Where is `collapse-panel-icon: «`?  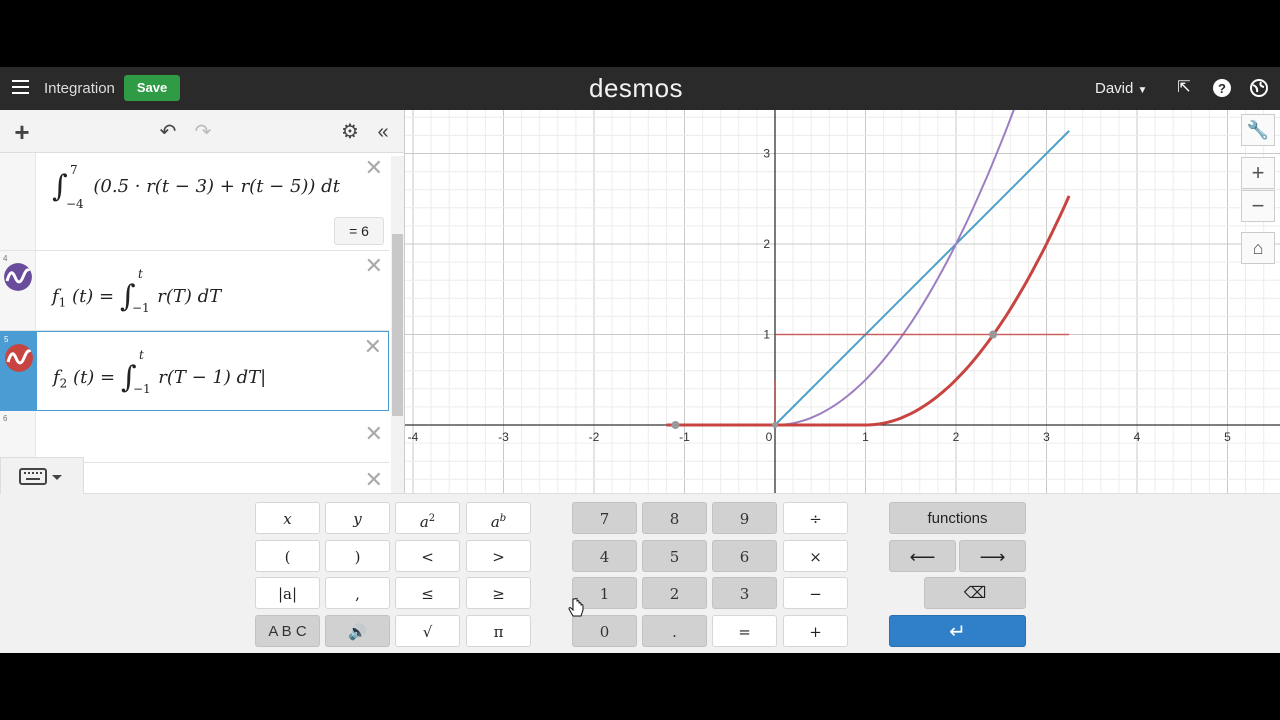 collapse-panel-icon: « is located at coordinates (383, 132).